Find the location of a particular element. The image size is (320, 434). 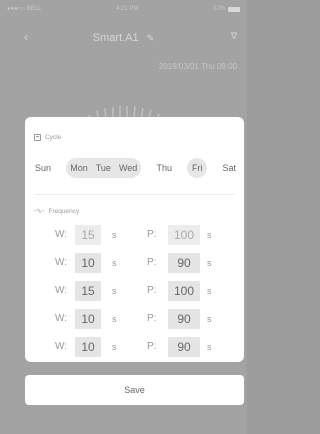

day-mon: Mon is located at coordinates (79, 168).